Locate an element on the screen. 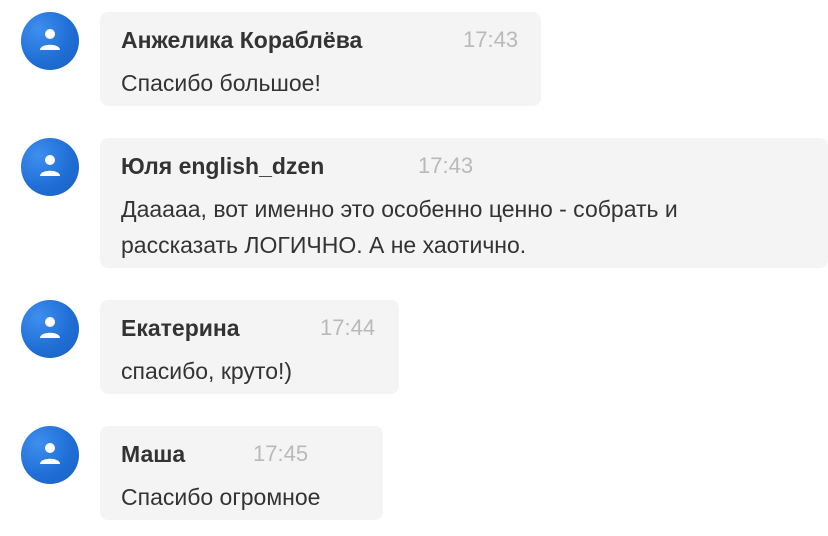 This screenshot has height=536, width=828. message-line: Спасибо большое! is located at coordinates (221, 83).